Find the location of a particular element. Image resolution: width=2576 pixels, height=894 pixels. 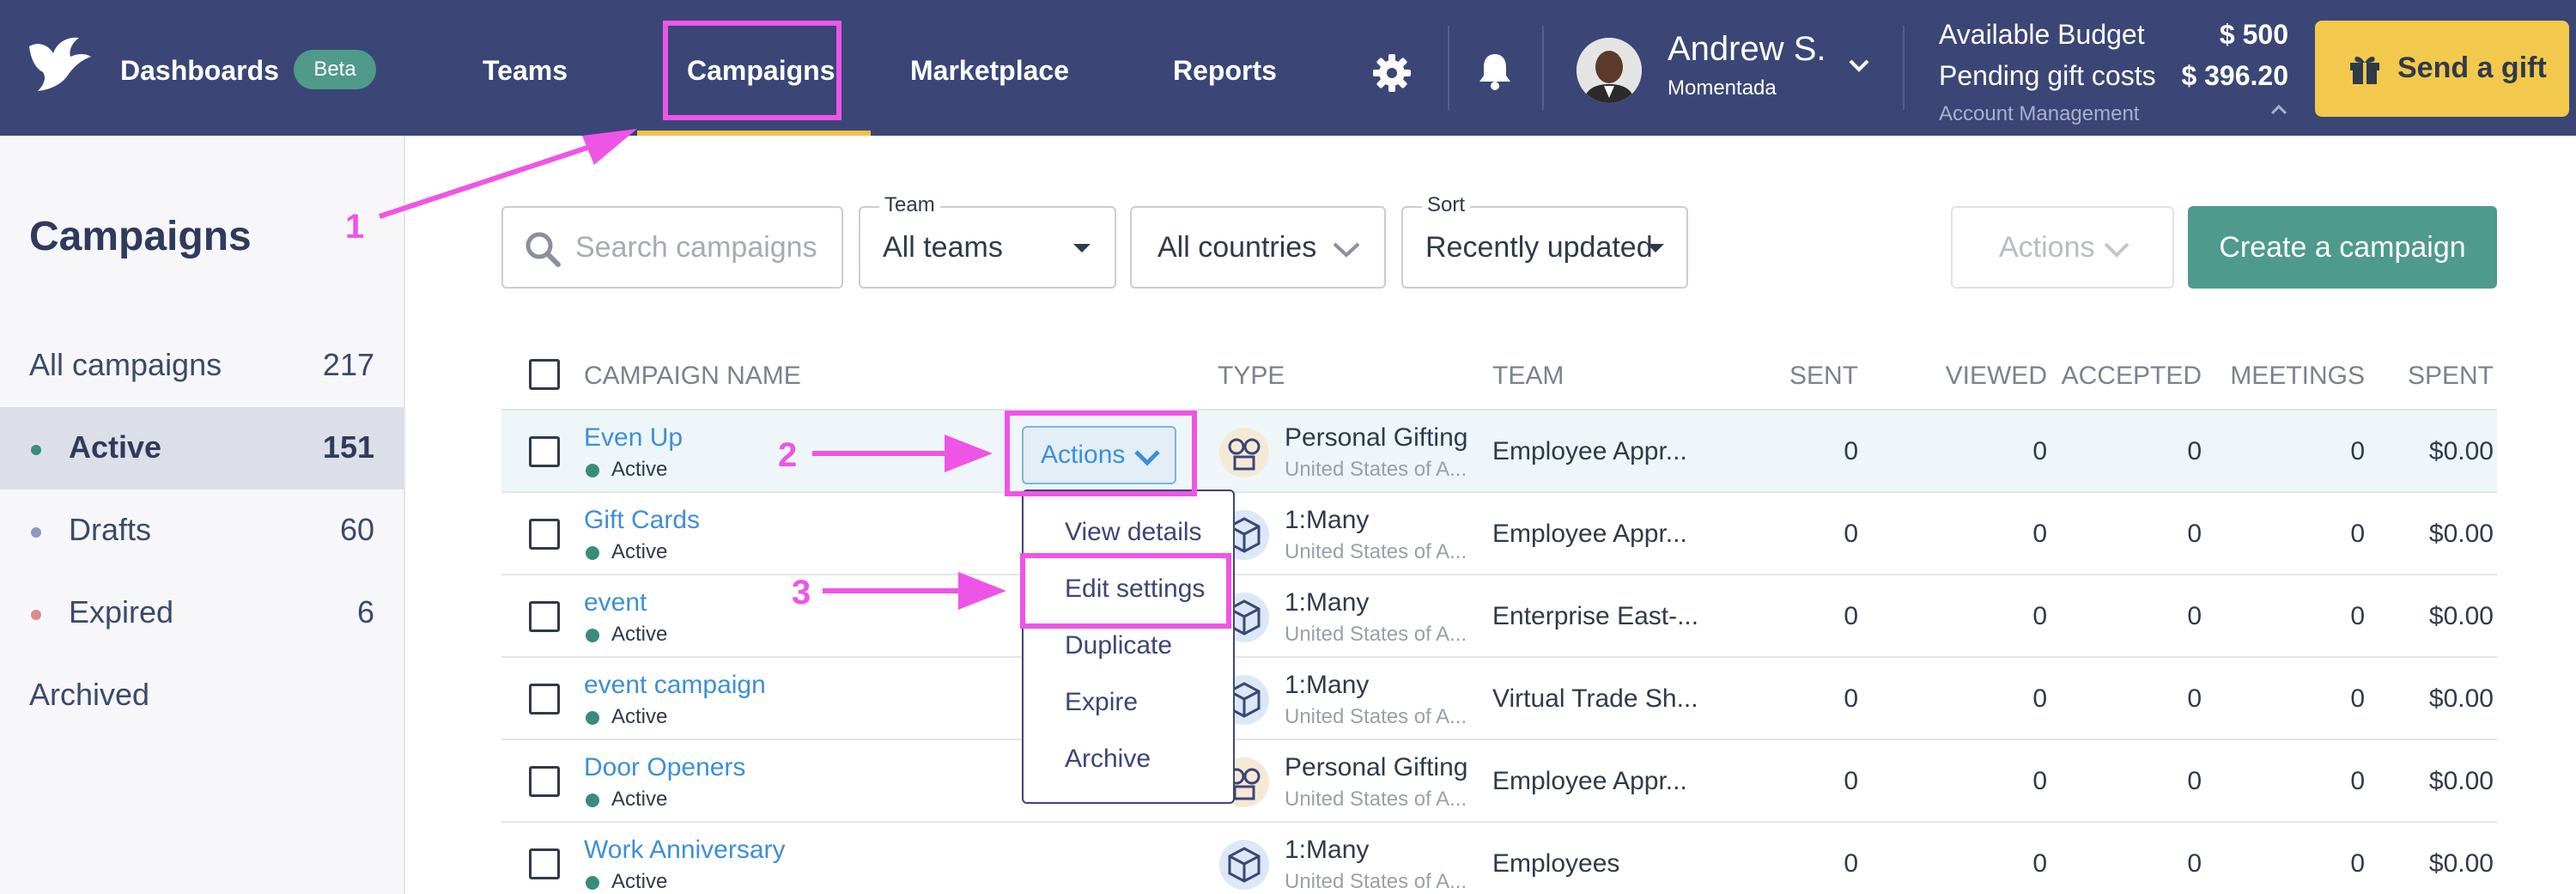

column-header-team: TEAM is located at coordinates (1528, 376).